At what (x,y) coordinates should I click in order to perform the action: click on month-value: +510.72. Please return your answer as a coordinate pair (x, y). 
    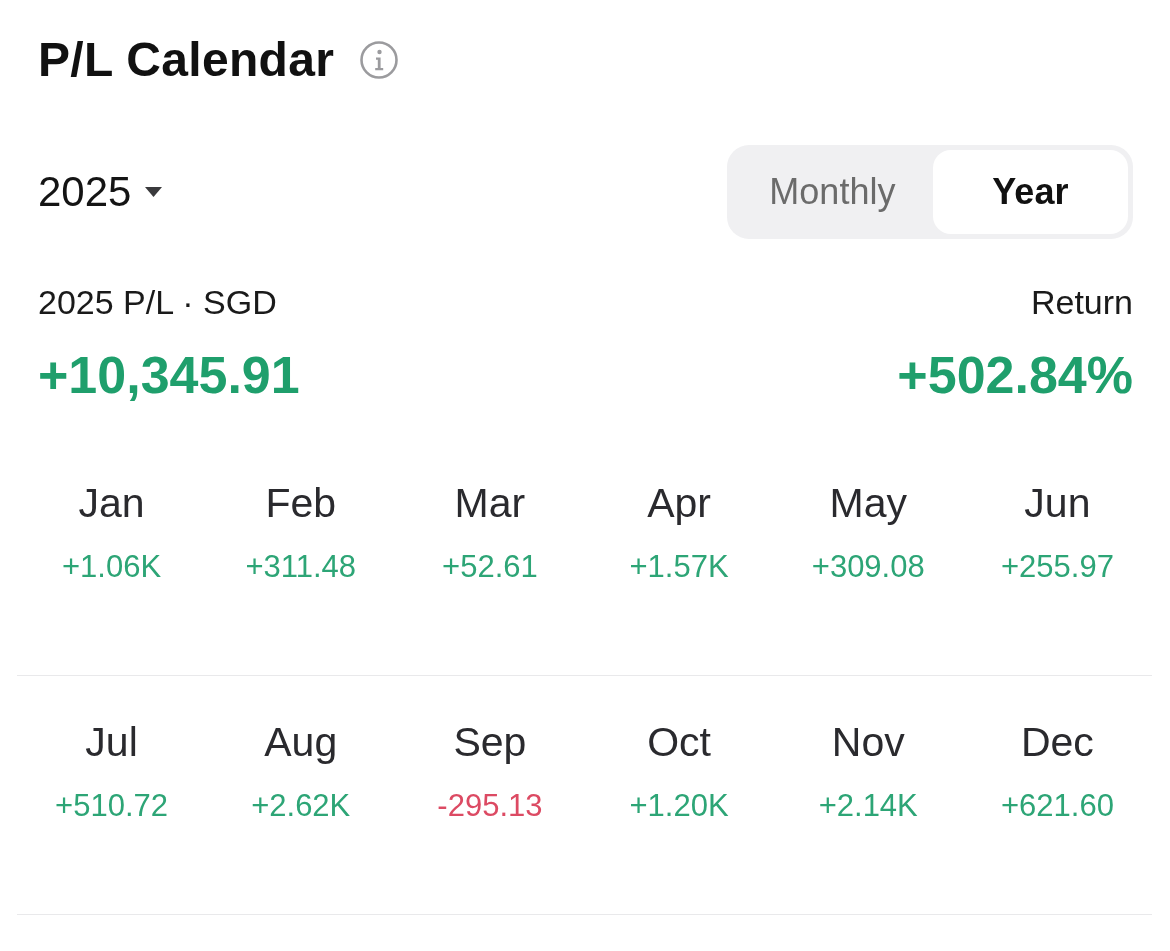
    Looking at the image, I should click on (112, 806).